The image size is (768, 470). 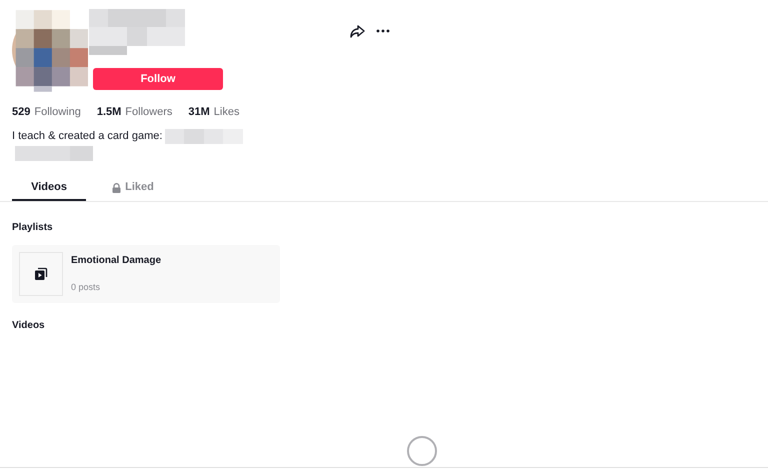 I want to click on profile-stat: 529 Following, so click(x=46, y=112).